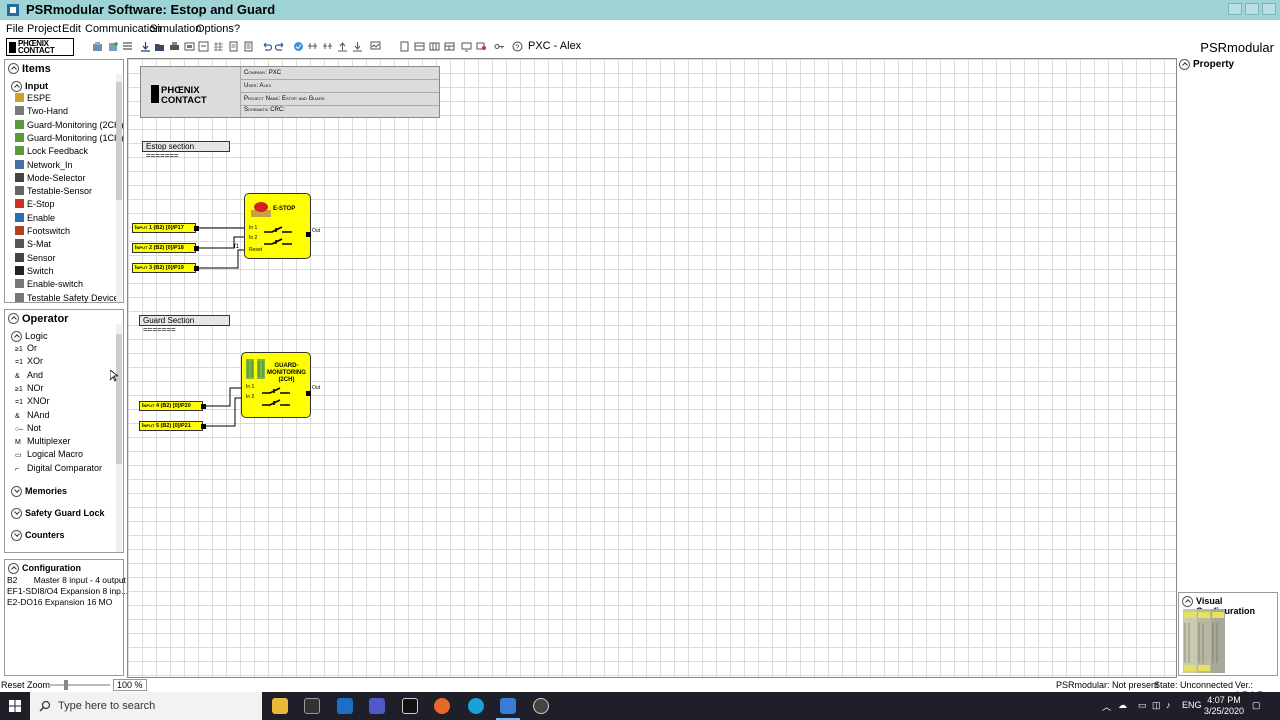 This screenshot has height=720, width=1280. I want to click on download-icon, so click(145, 46).